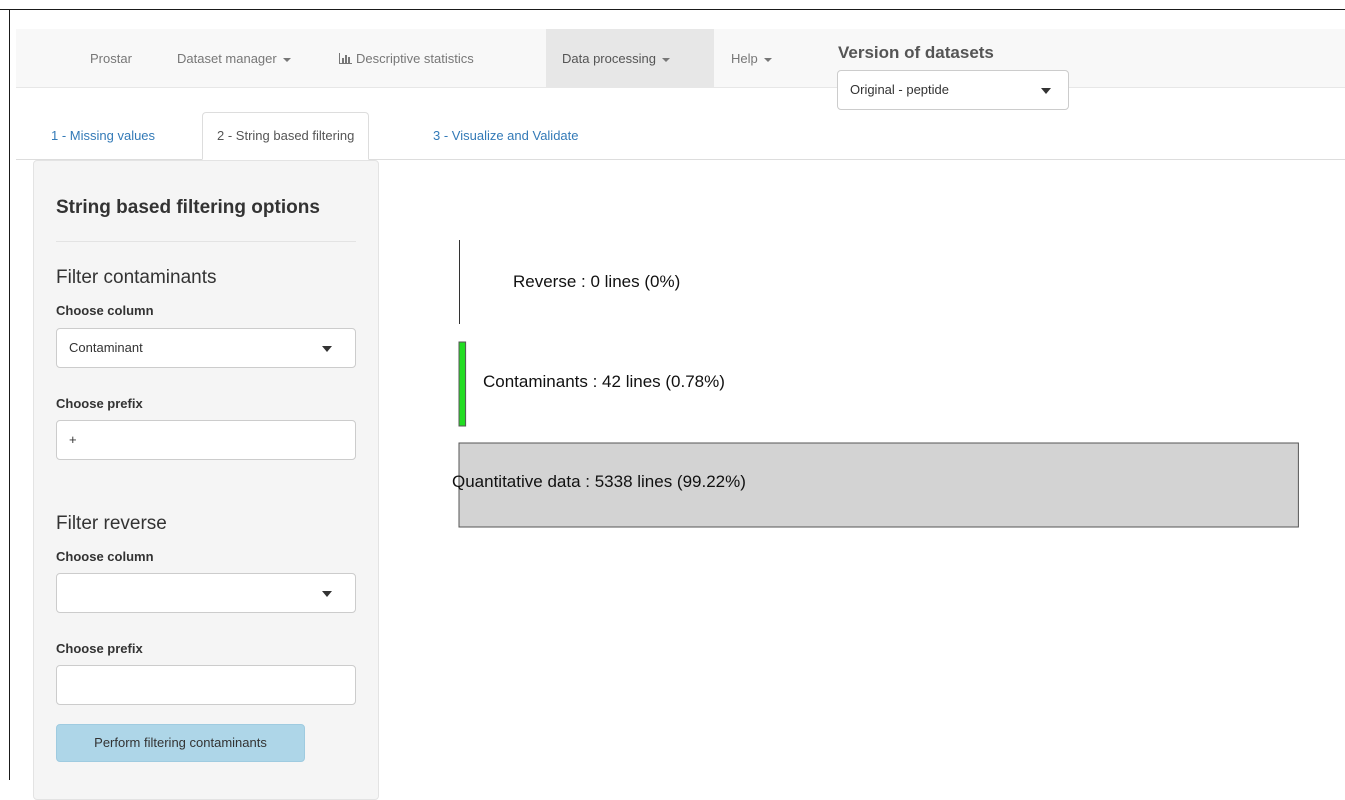 The height and width of the screenshot is (800, 1345). What do you see at coordinates (597, 281) in the screenshot?
I see `chart-label-reverse: Reverse : 0 lines (0%)` at bounding box center [597, 281].